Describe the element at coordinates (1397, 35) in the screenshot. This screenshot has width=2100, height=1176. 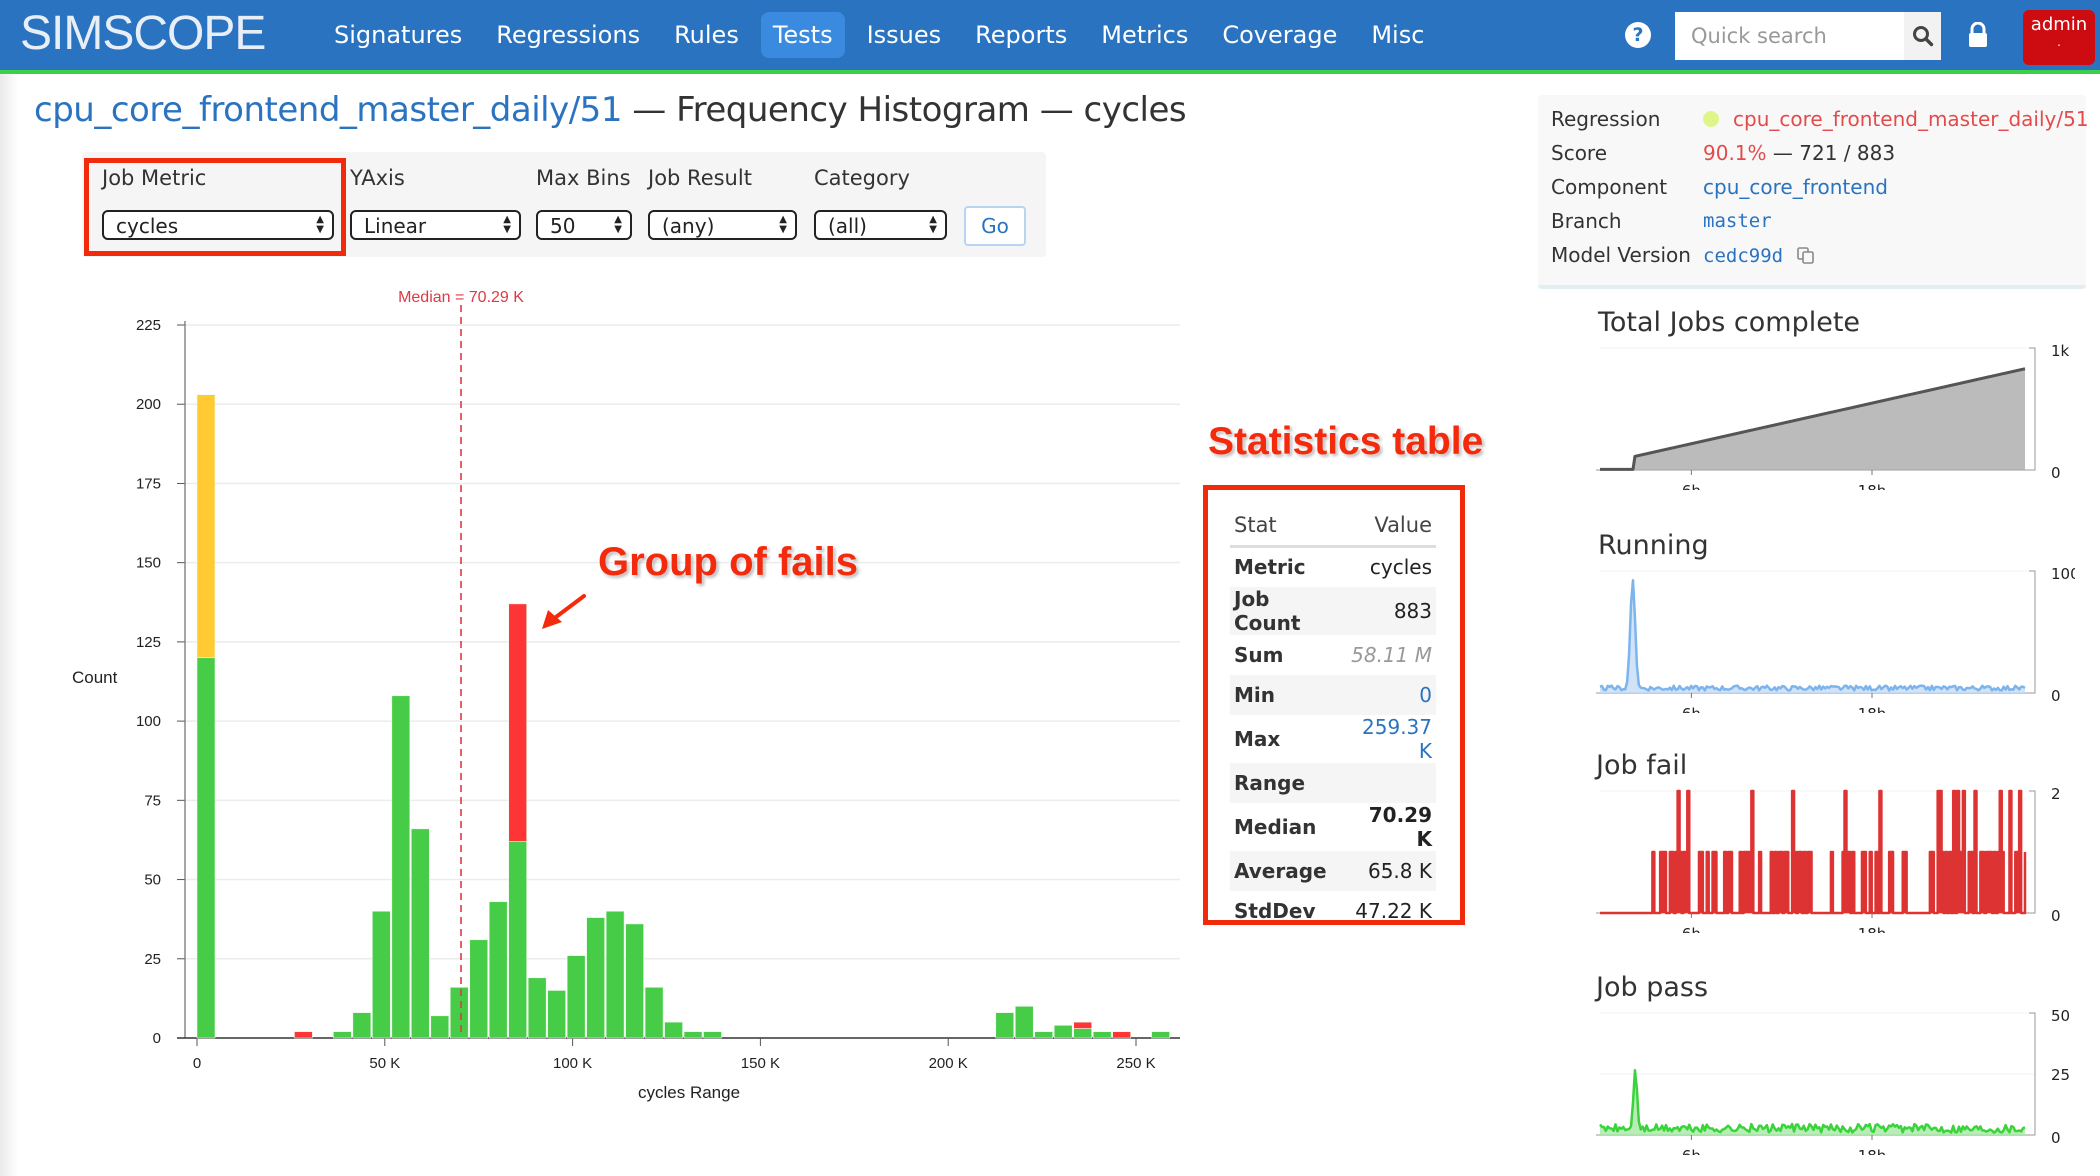
I see `nav-item-misc: Misc` at that location.